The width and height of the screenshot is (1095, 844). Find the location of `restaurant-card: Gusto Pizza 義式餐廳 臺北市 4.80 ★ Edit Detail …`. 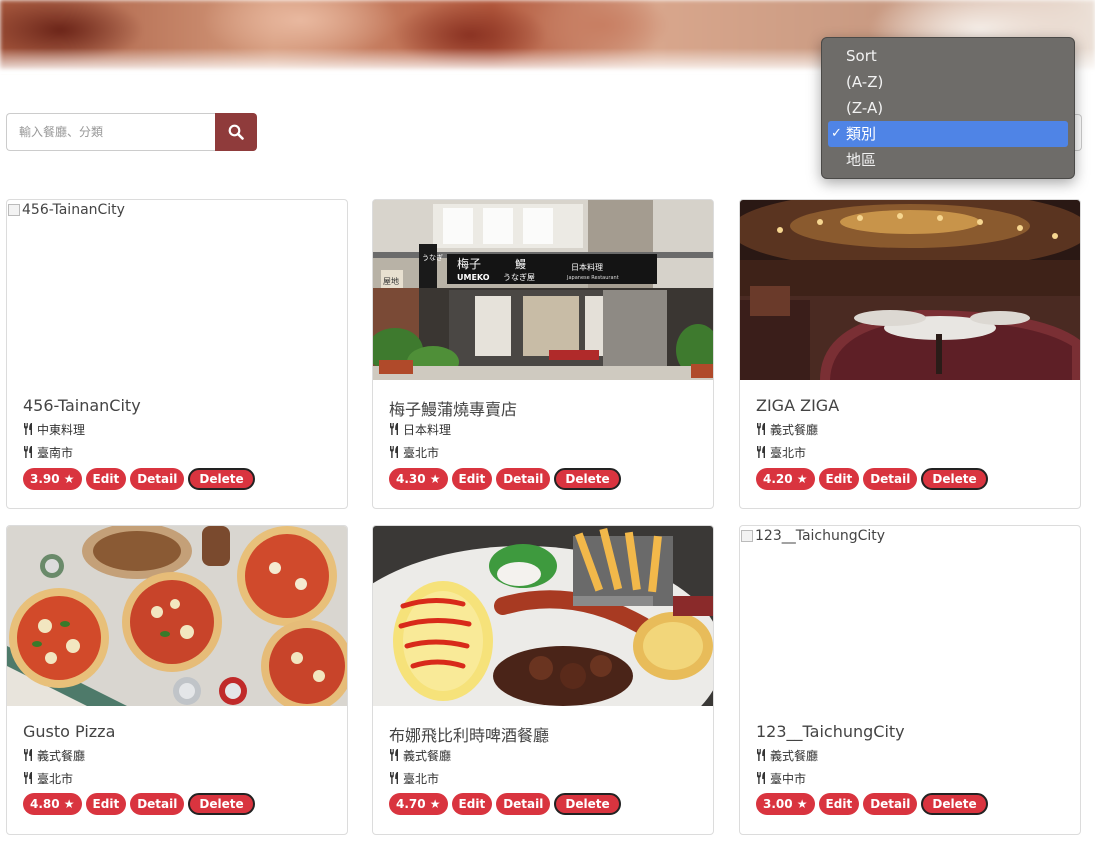

restaurant-card: Gusto Pizza 義式餐廳 臺北市 4.80 ★ Edit Detail … is located at coordinates (177, 680).